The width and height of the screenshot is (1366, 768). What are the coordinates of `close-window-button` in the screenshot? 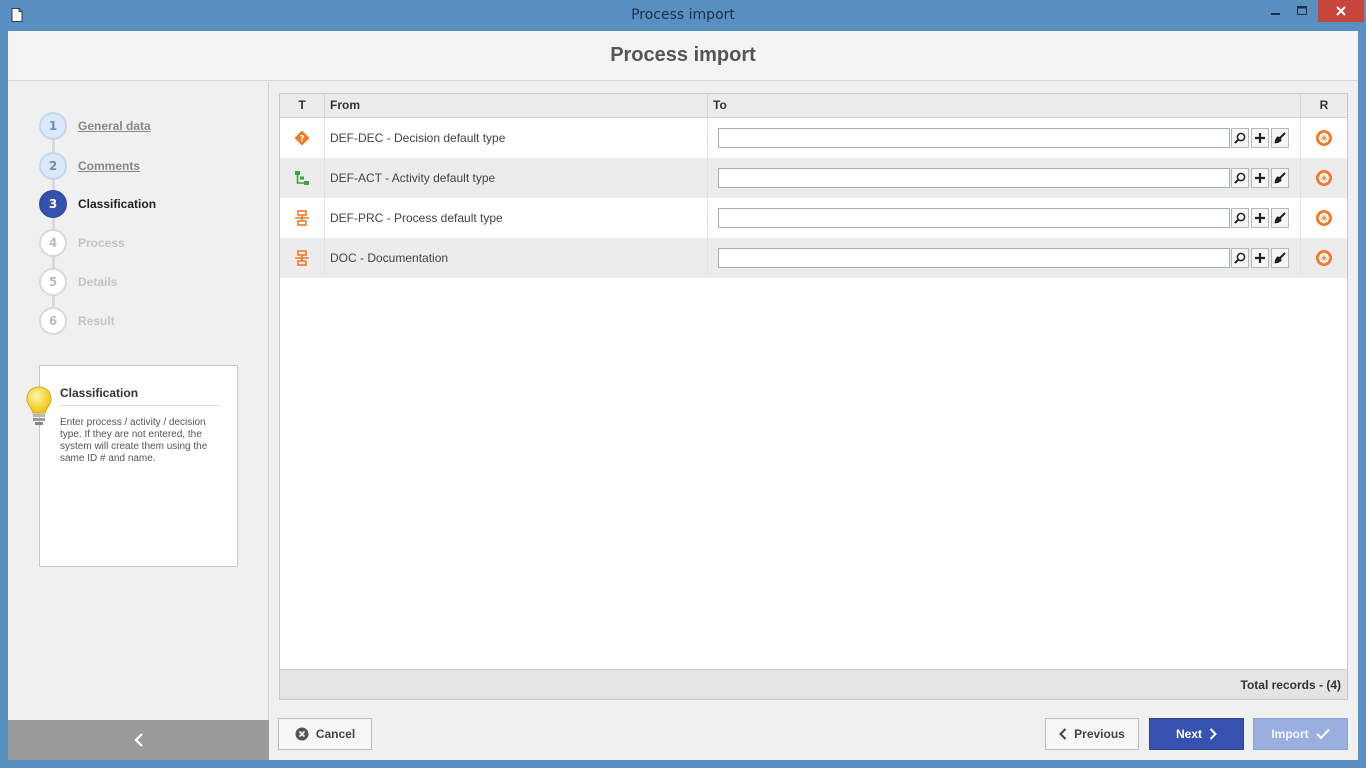 It's located at (1341, 11).